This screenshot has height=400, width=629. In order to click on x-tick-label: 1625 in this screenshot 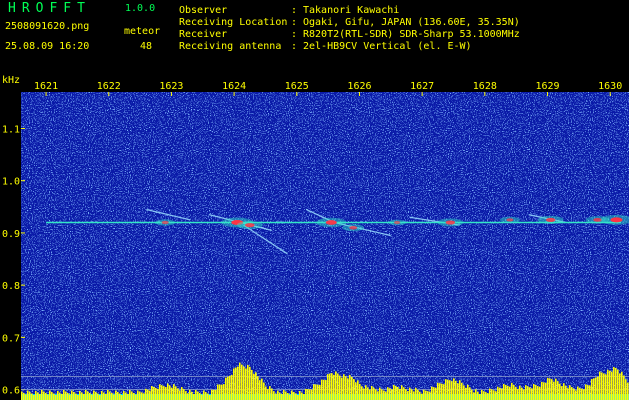, I will do `click(297, 86)`.